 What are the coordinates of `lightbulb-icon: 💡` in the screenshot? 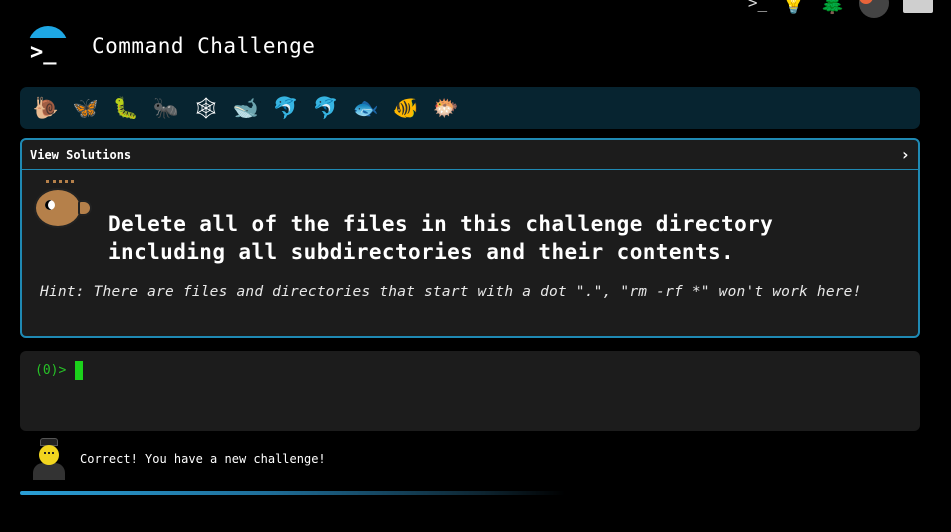 It's located at (793, 7).